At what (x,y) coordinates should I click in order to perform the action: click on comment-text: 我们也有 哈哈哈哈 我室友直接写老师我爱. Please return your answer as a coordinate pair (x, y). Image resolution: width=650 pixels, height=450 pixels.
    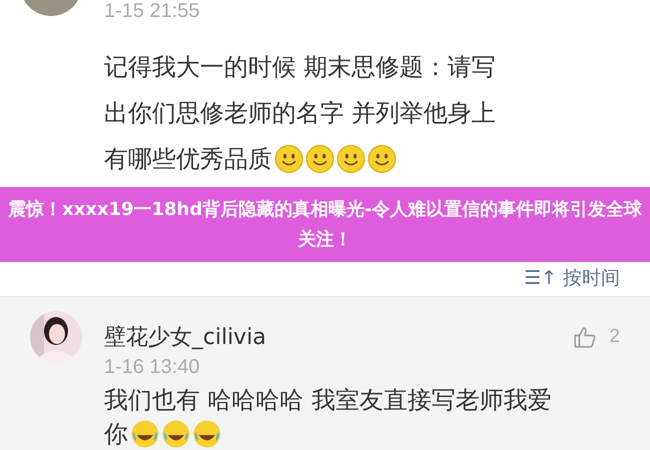
    Looking at the image, I should click on (328, 400).